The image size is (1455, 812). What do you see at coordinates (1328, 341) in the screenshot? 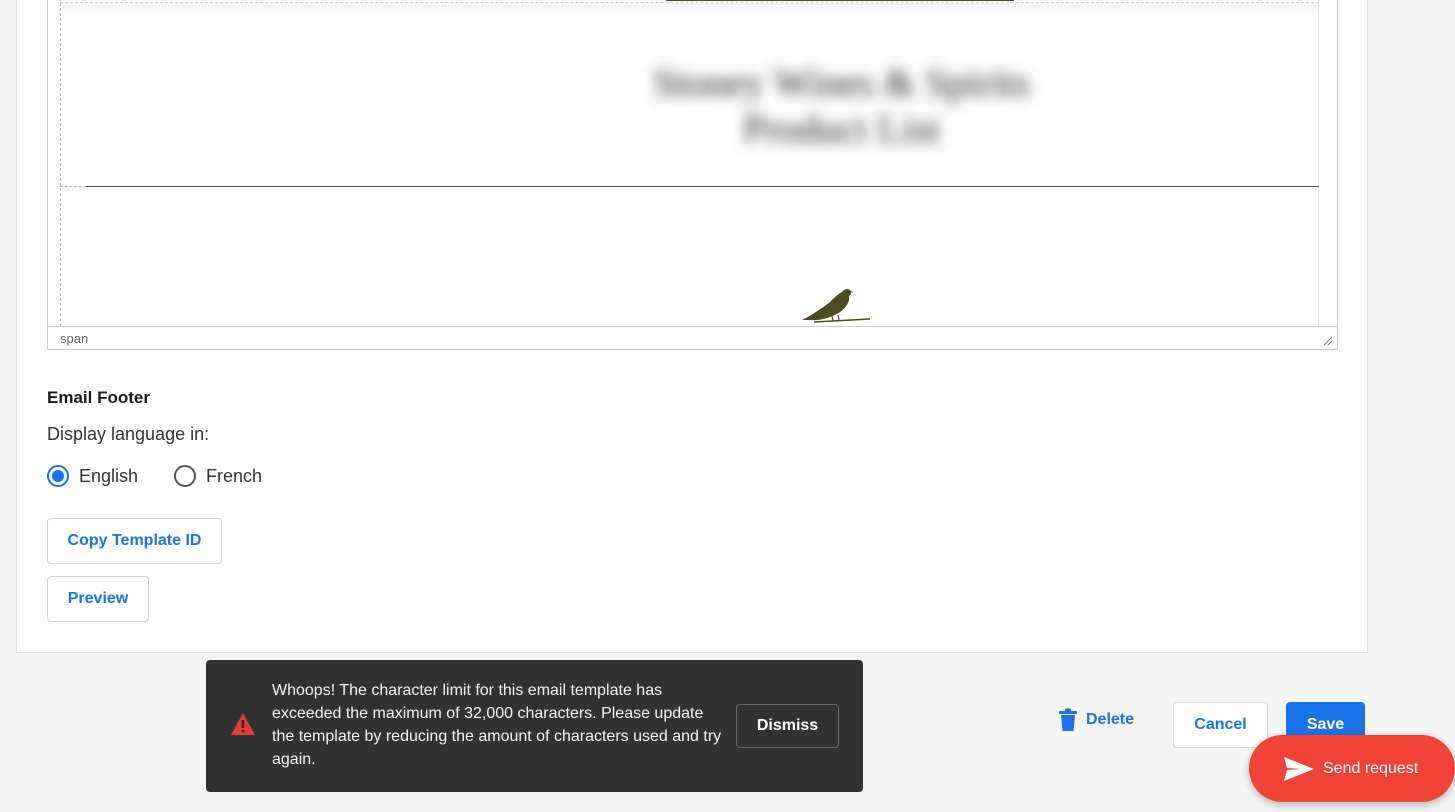
I see `resize-handle-icon` at bounding box center [1328, 341].